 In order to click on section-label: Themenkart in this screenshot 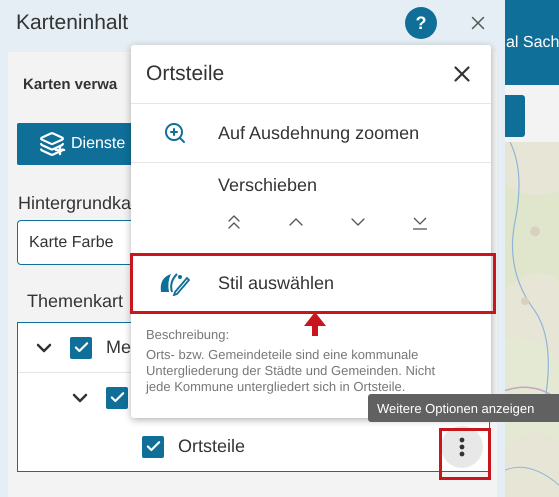, I will do `click(75, 301)`.